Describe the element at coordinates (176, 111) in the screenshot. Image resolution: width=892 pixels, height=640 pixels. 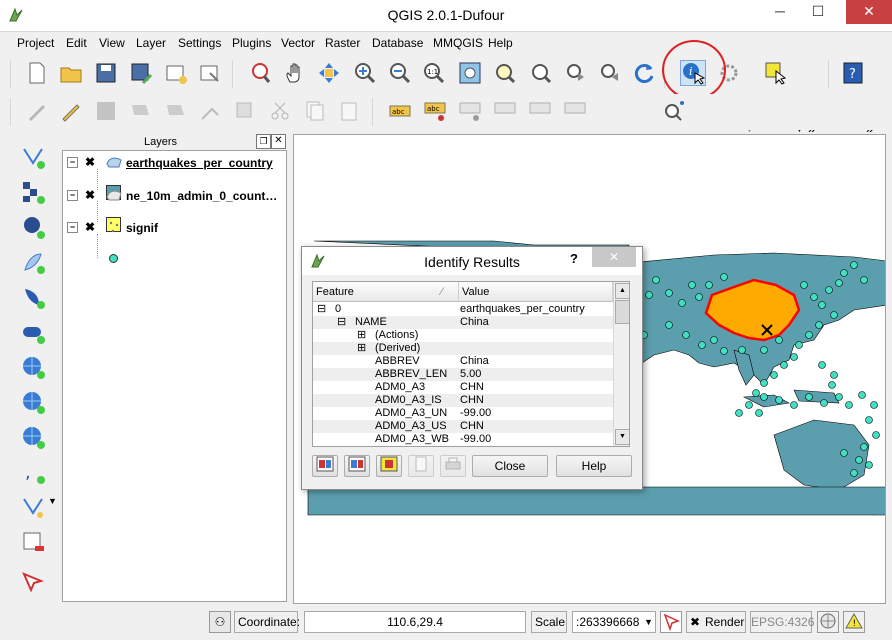
I see `move-feature-icon` at that location.